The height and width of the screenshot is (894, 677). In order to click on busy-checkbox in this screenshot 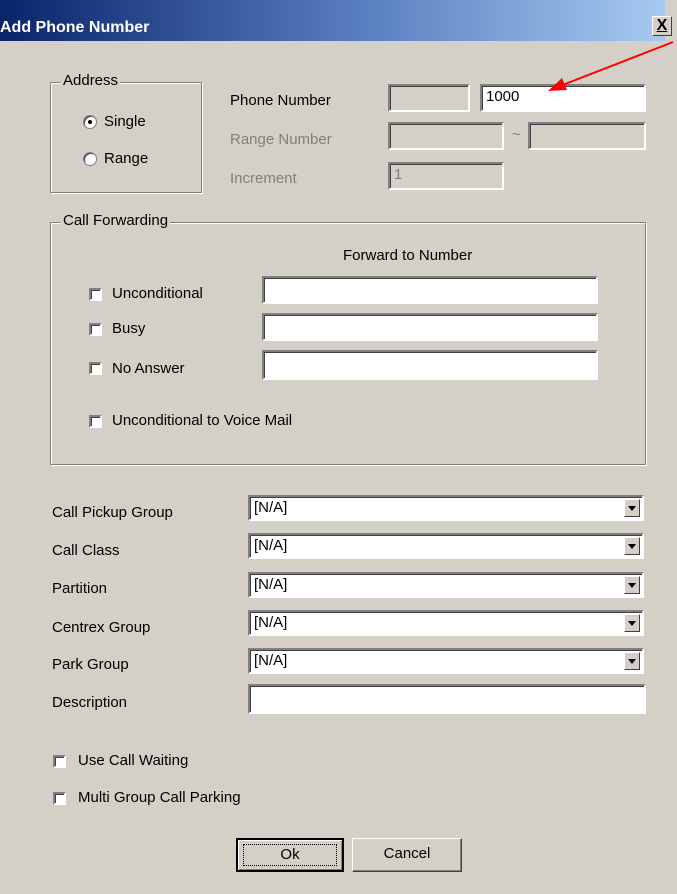, I will do `click(95, 329)`.